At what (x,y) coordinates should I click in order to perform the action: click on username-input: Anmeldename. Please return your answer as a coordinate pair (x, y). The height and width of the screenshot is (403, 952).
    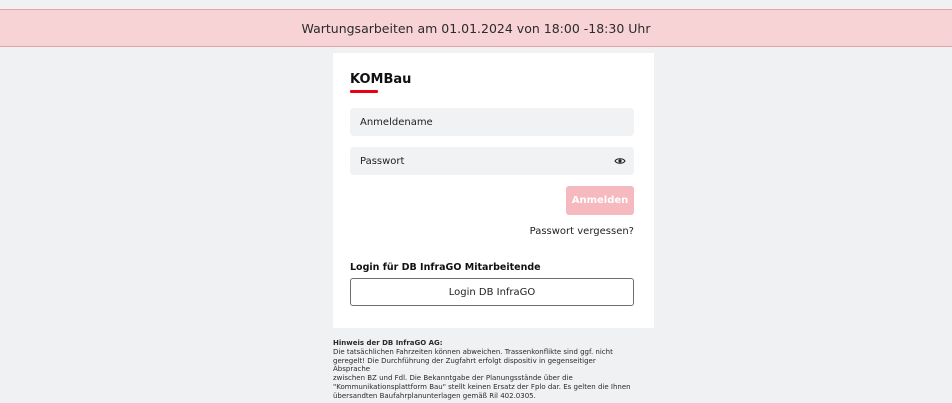
    Looking at the image, I should click on (492, 122).